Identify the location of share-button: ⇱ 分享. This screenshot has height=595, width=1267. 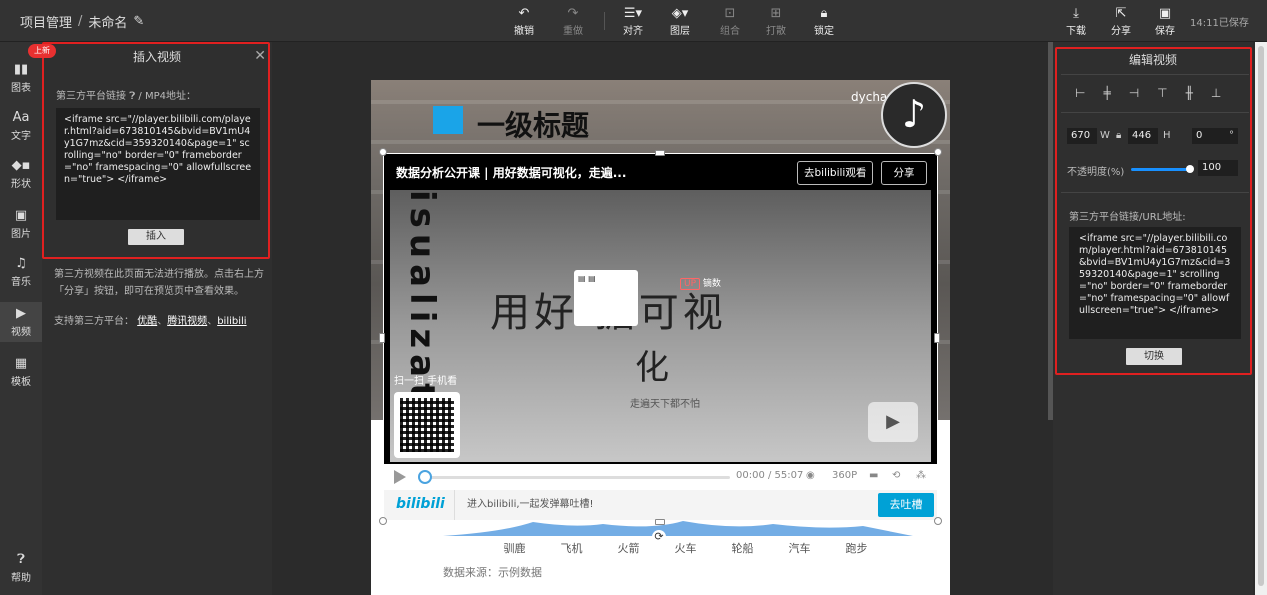
(1121, 21).